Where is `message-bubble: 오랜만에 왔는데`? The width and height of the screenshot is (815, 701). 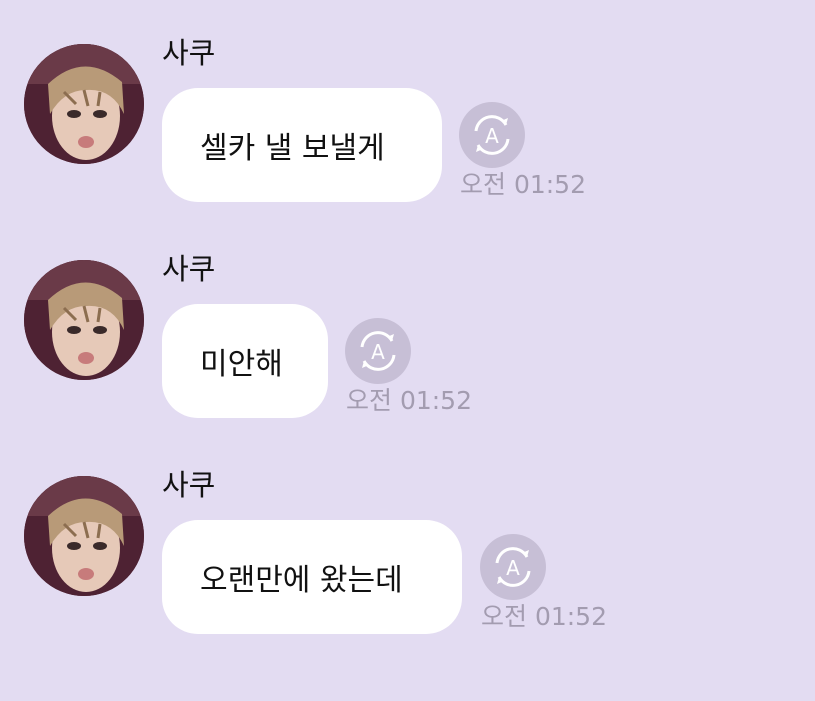
message-bubble: 오랜만에 왔는데 is located at coordinates (312, 577).